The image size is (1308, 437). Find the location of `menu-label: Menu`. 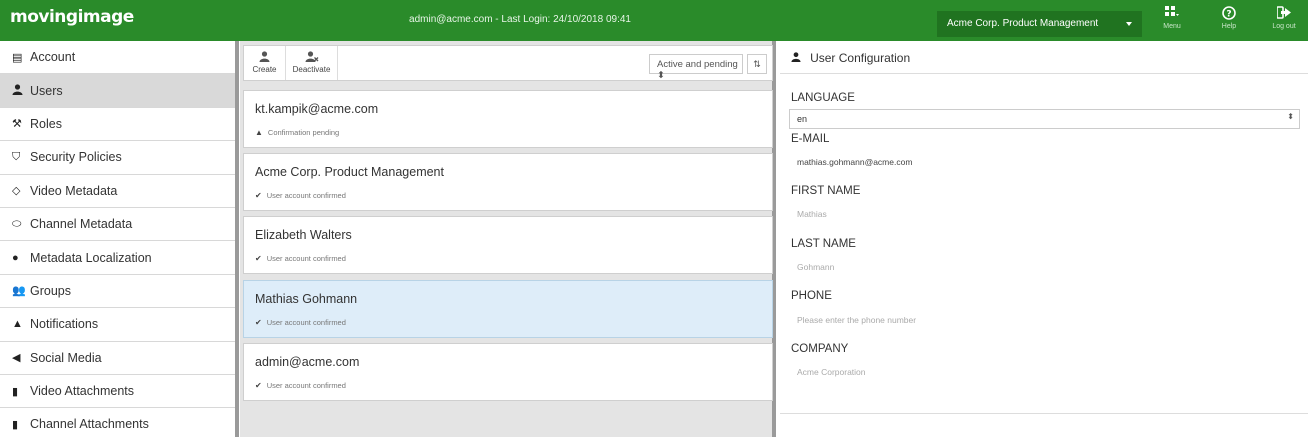

menu-label: Menu is located at coordinates (1172, 26).